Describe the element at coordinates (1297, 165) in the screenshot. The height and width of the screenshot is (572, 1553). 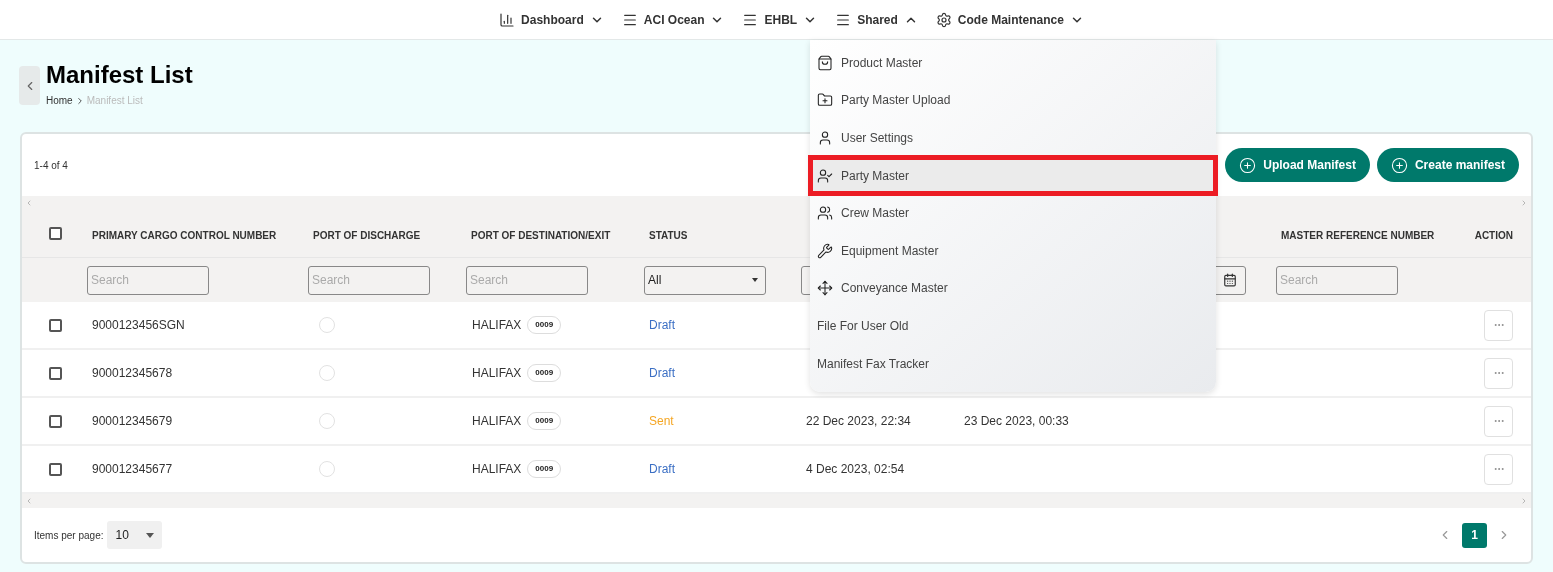
I see `action-button: Upload Manifest` at that location.